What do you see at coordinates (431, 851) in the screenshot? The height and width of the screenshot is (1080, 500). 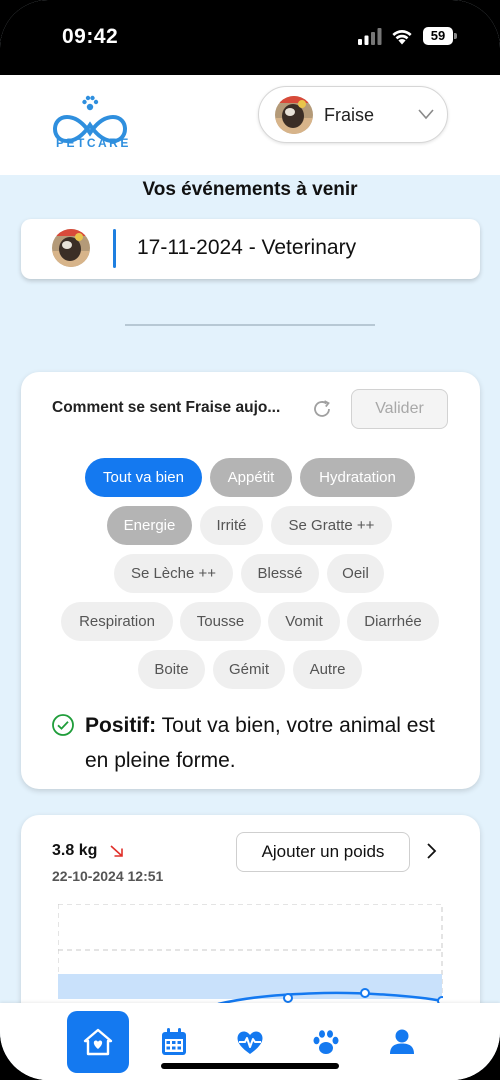 I see `chevron-right-icon` at bounding box center [431, 851].